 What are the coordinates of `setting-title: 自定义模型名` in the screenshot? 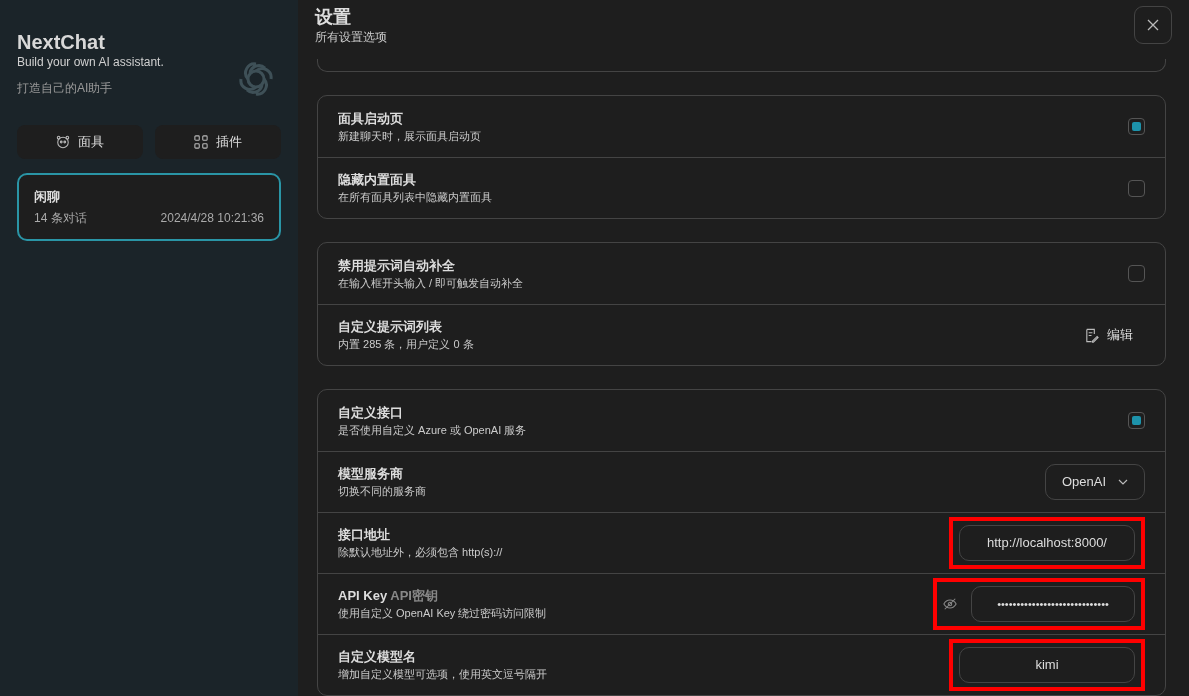 It's located at (377, 657).